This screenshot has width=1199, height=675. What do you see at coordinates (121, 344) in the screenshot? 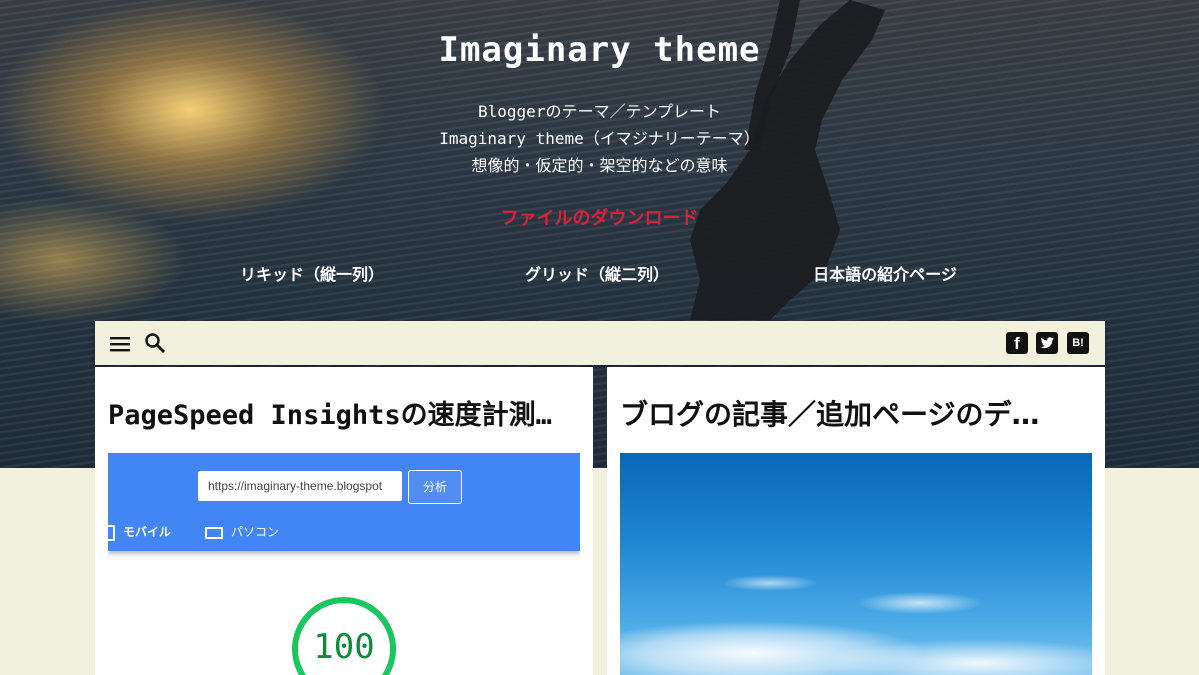
I see `menu-icon` at bounding box center [121, 344].